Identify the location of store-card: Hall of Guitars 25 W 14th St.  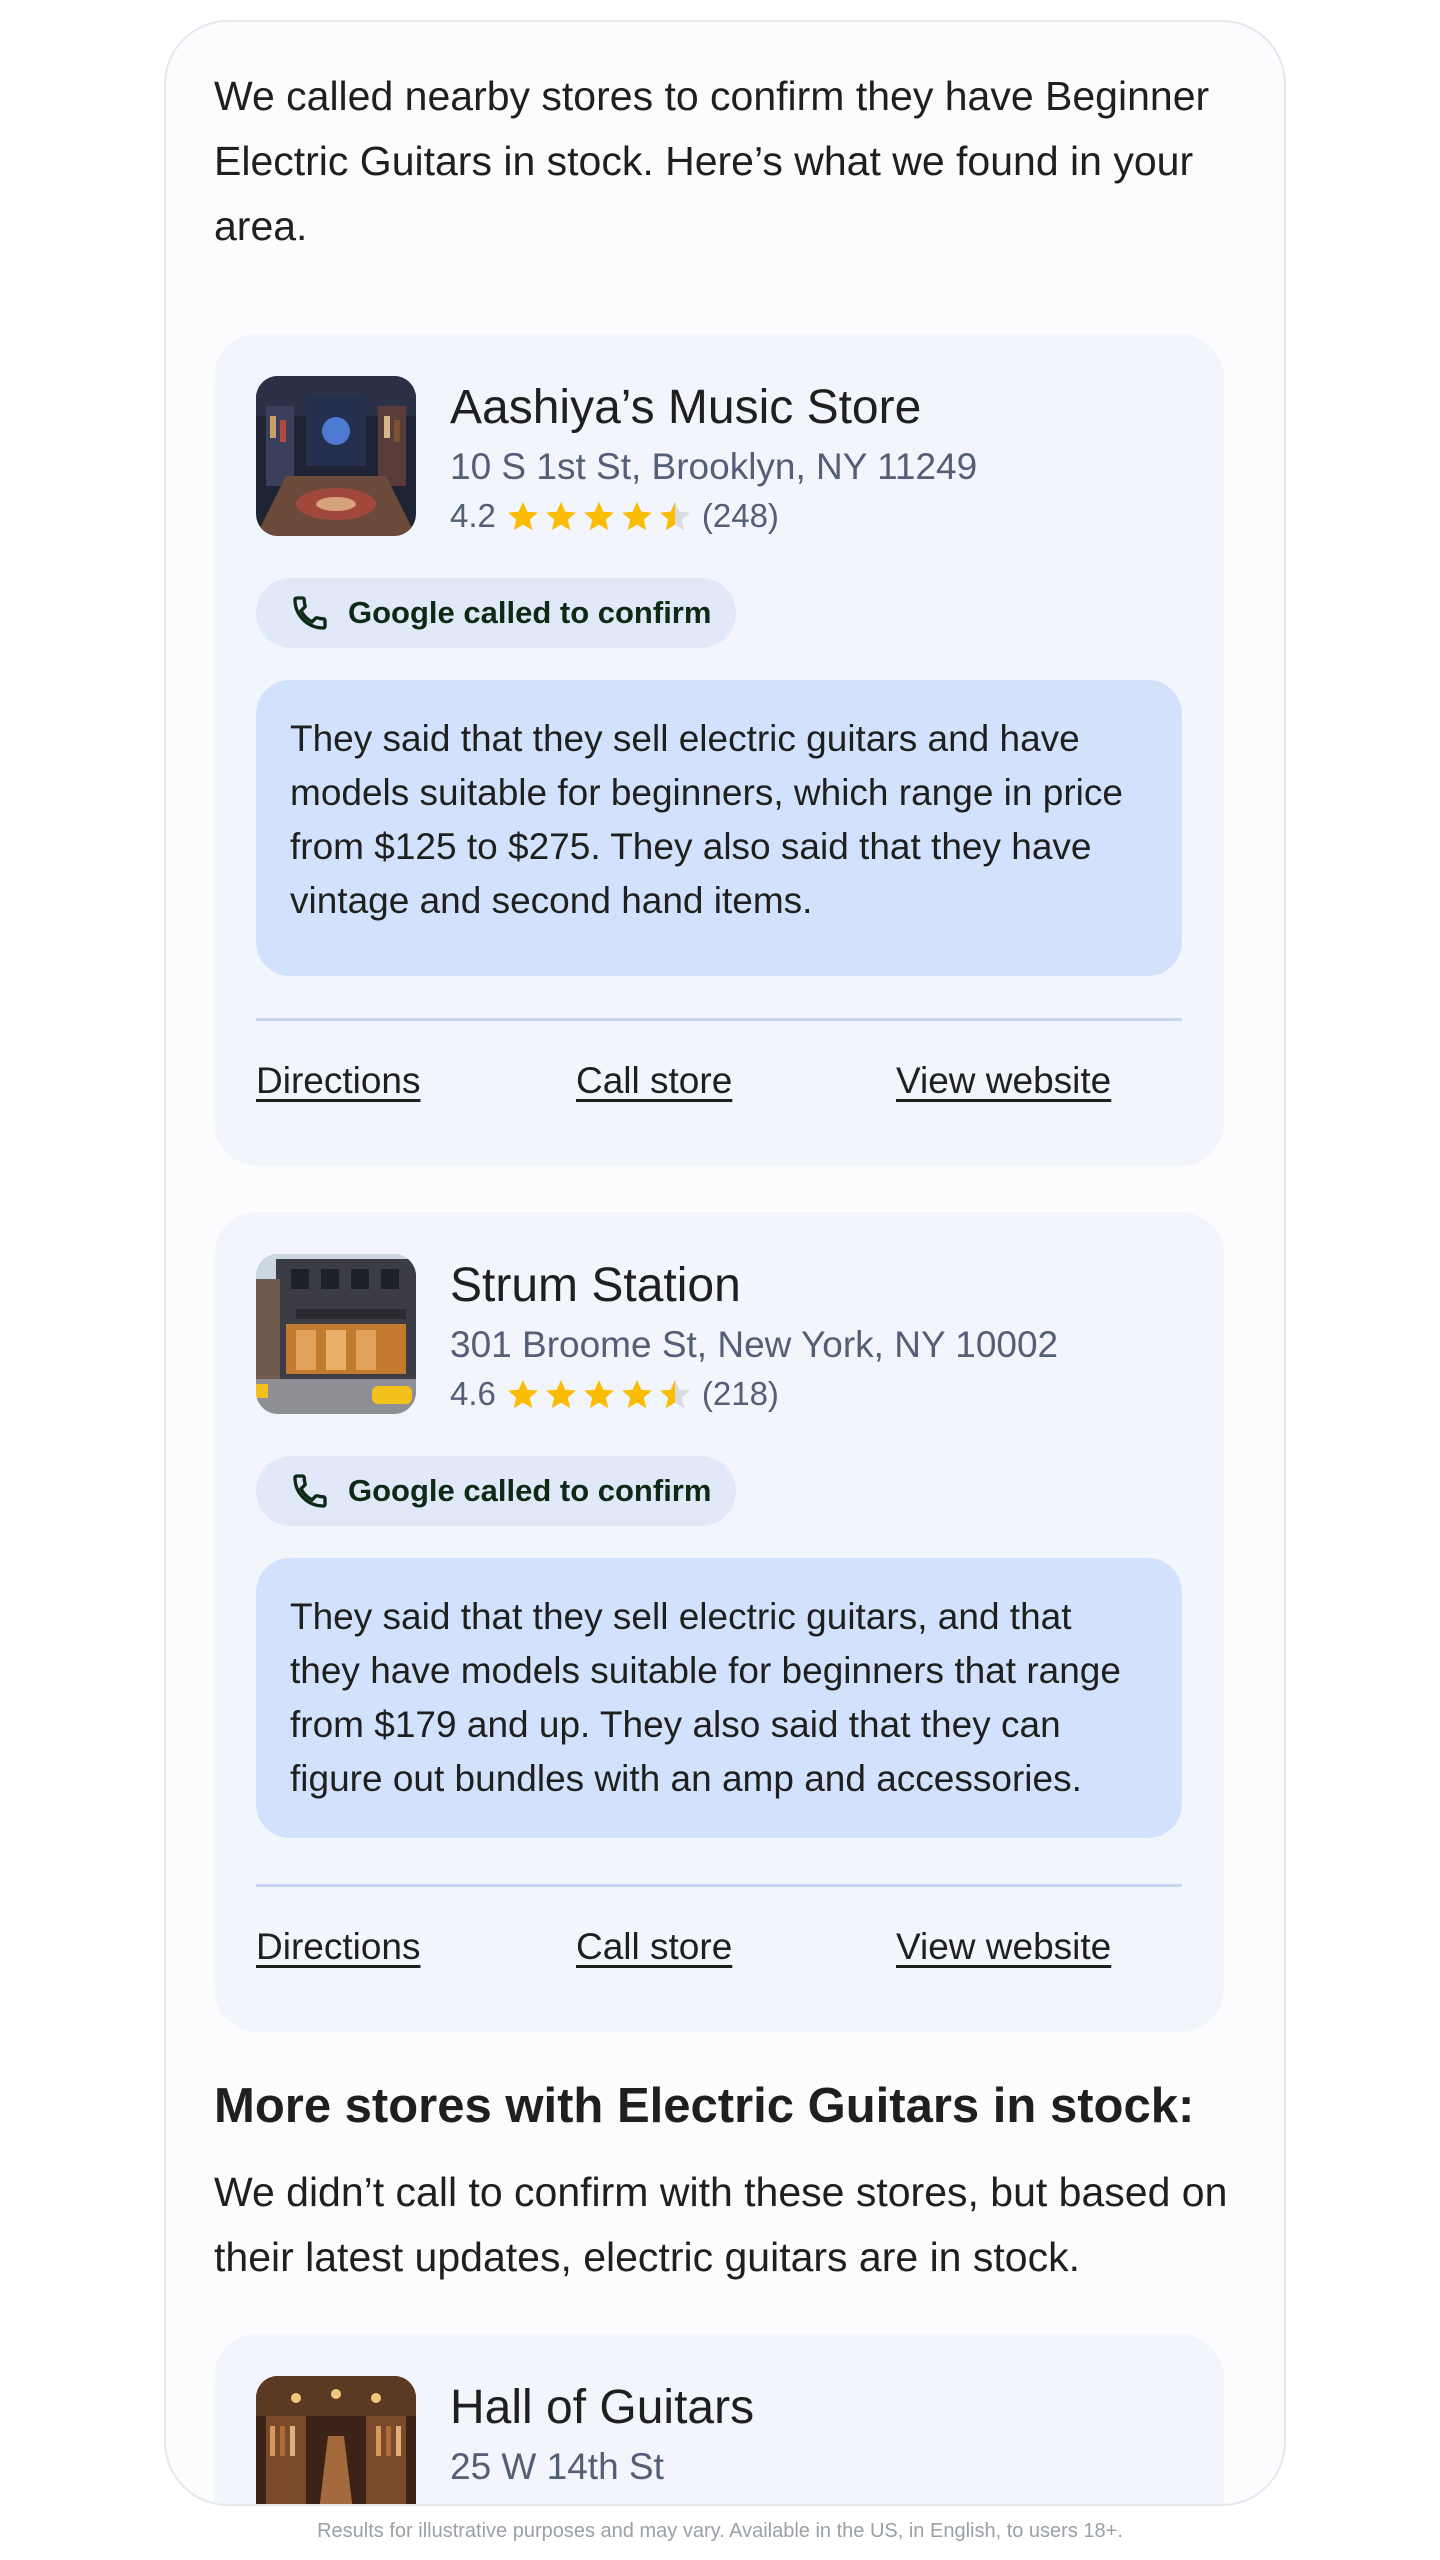
(719, 2419).